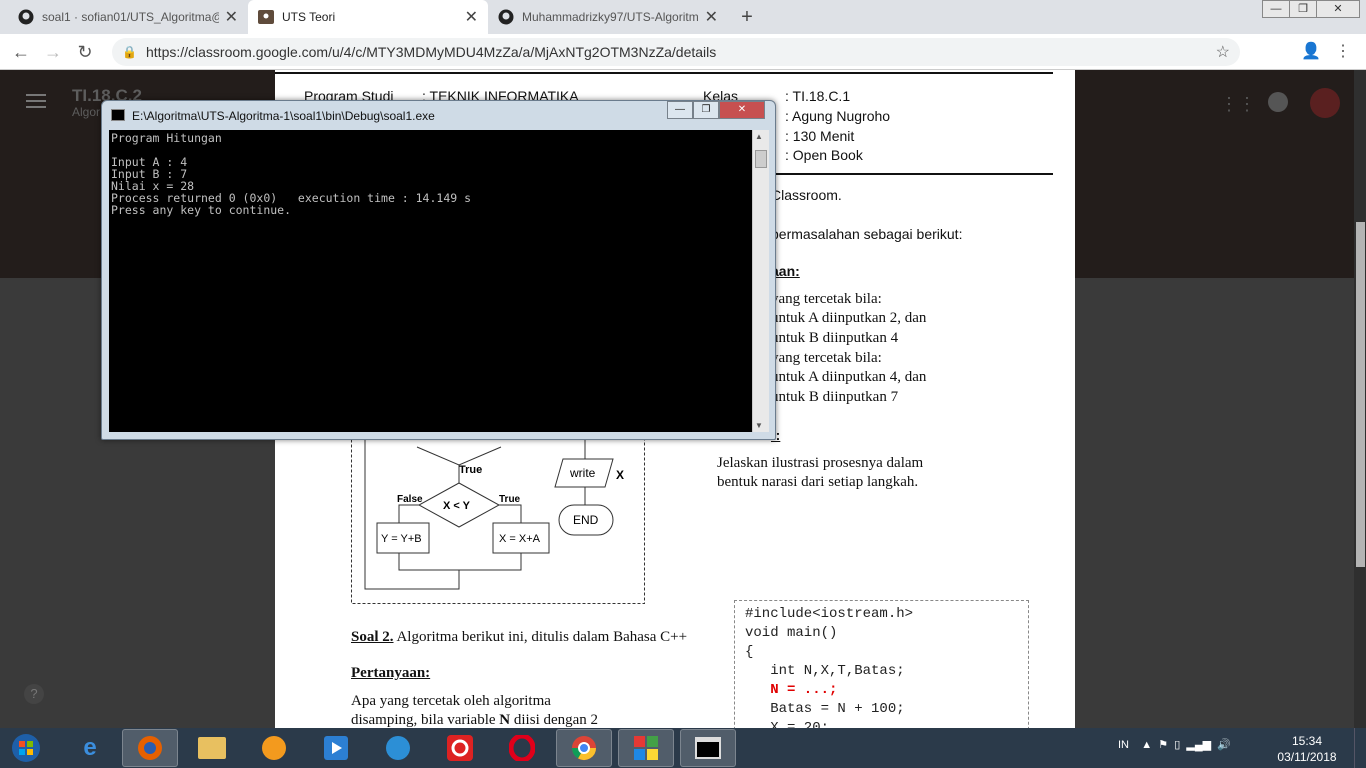 Image resolution: width=1366 pixels, height=768 pixels. Describe the element at coordinates (36, 101) in the screenshot. I see `hamburger-icon` at that location.